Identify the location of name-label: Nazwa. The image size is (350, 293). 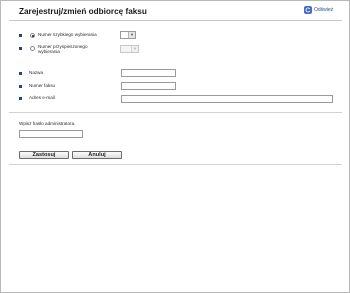
(36, 72).